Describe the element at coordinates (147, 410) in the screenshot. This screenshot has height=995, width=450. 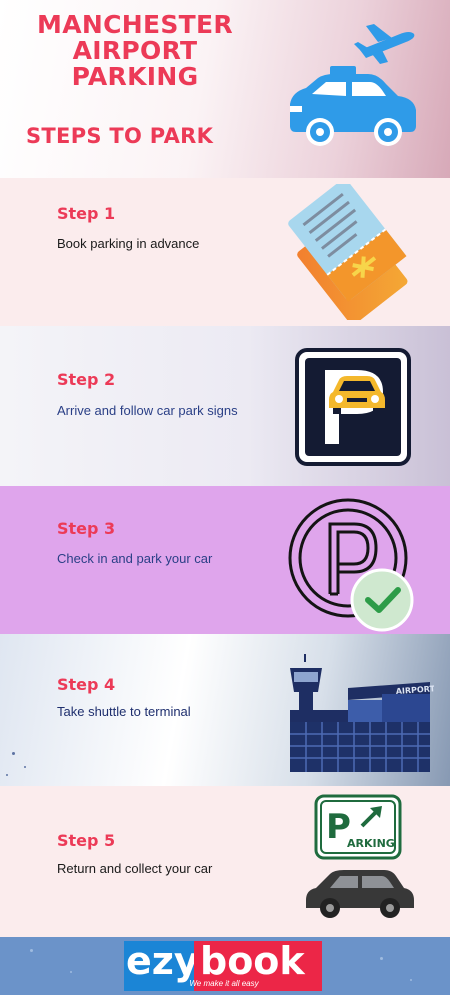
I see `step-2-text: Arrive and follow car park signs` at that location.